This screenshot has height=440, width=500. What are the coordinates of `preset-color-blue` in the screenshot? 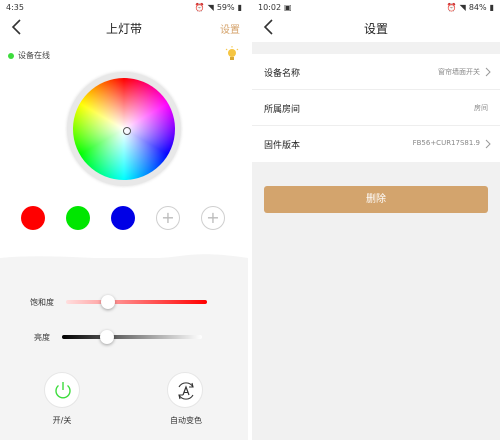 It's located at (123, 218).